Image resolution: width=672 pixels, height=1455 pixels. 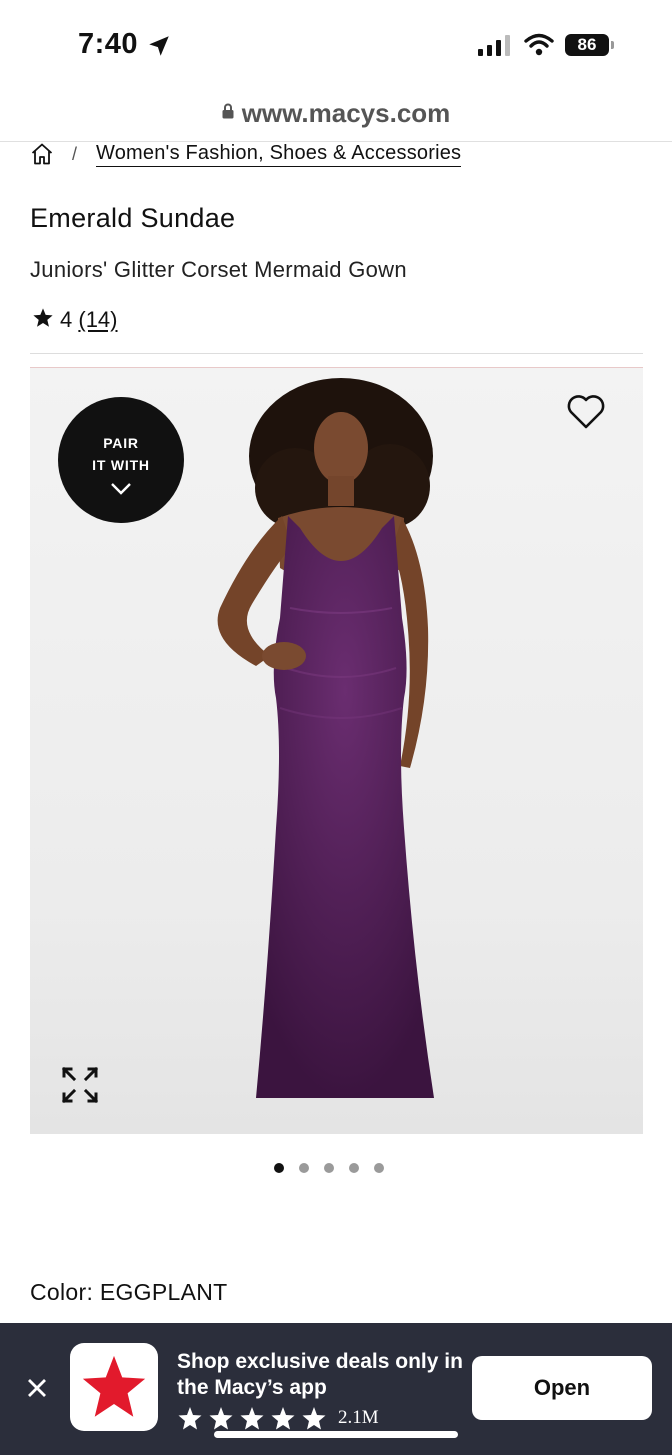 What do you see at coordinates (539, 44) in the screenshot?
I see `wifi-icon` at bounding box center [539, 44].